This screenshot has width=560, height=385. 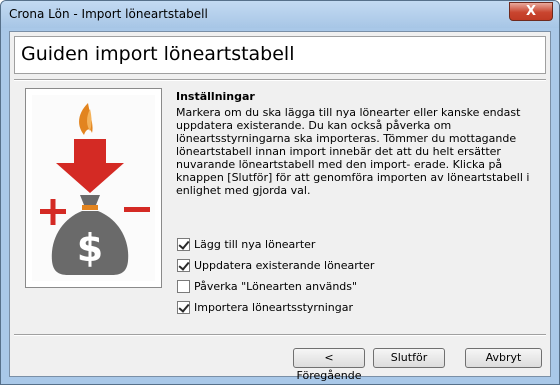 I want to click on window-title: Crona Lön - Import löneartstabell, so click(x=108, y=14).